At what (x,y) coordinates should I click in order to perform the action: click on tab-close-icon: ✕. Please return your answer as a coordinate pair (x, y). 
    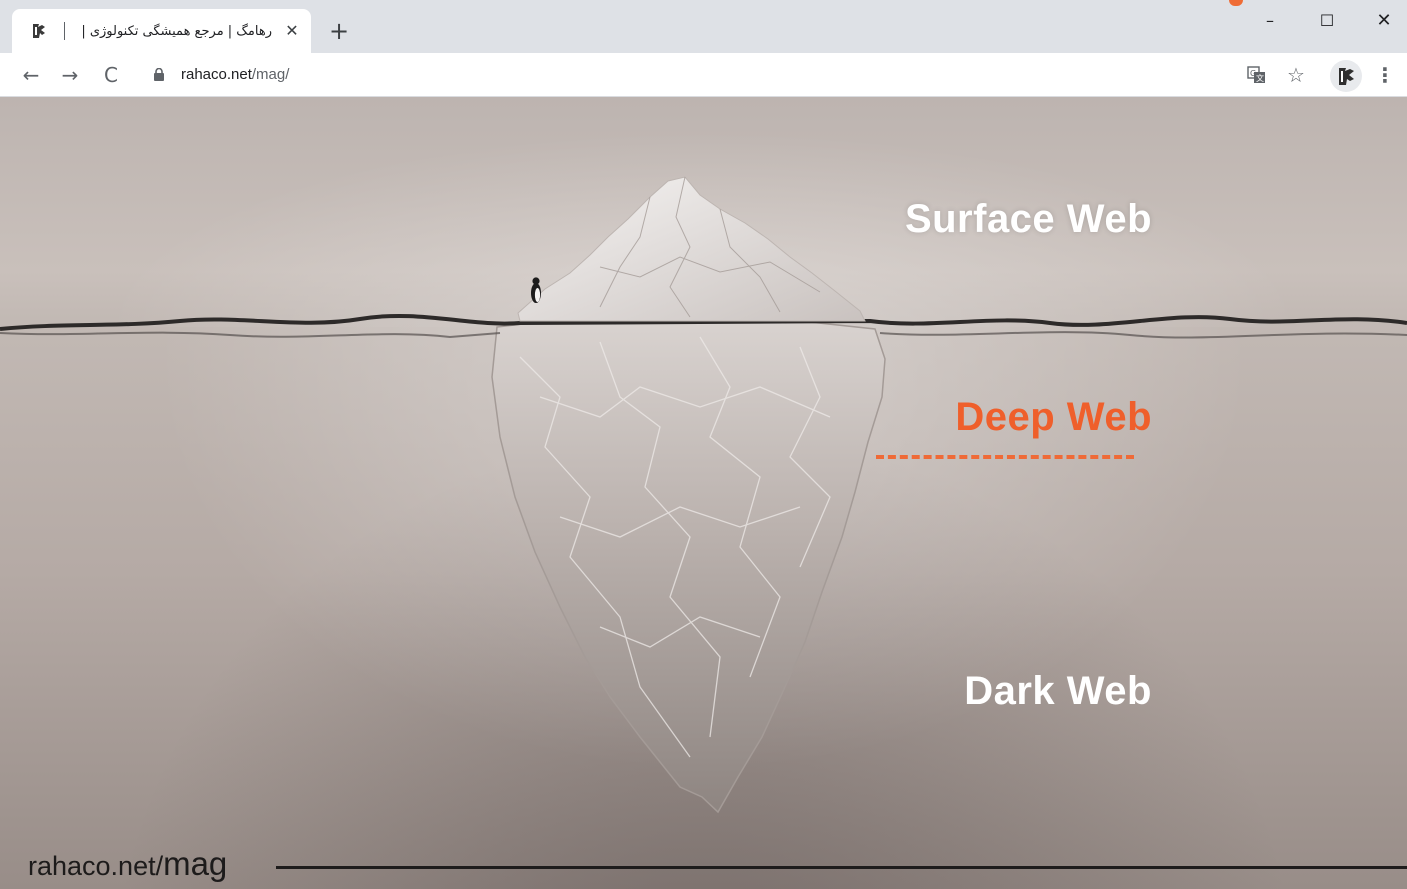
    Looking at the image, I should click on (292, 31).